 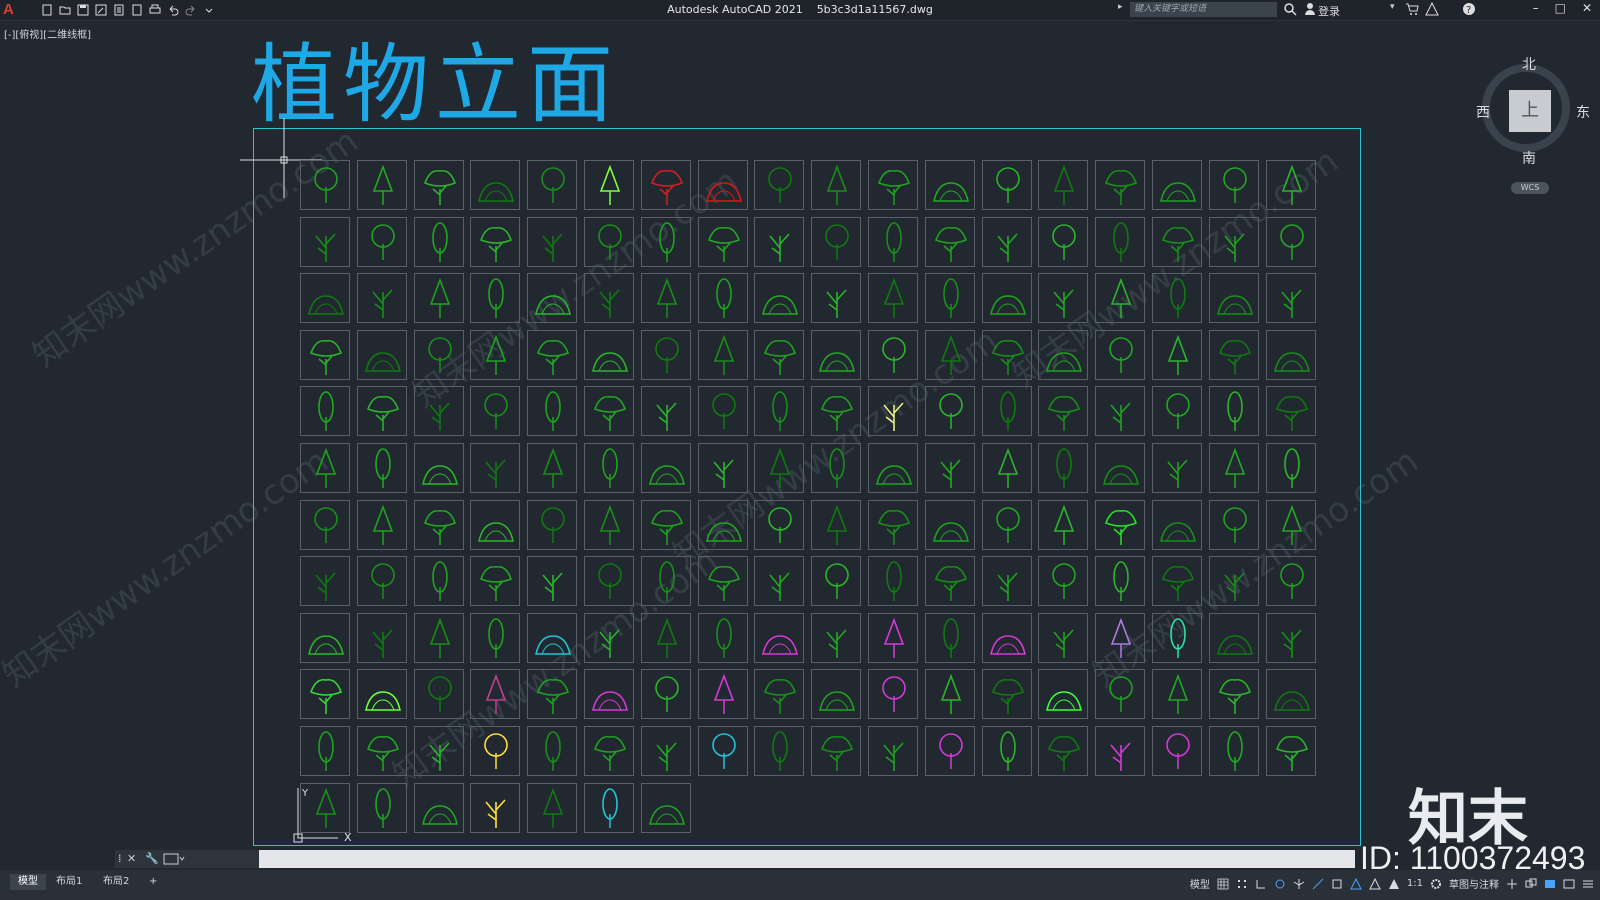 What do you see at coordinates (1587, 8) in the screenshot?
I see `close-icon: ✕` at bounding box center [1587, 8].